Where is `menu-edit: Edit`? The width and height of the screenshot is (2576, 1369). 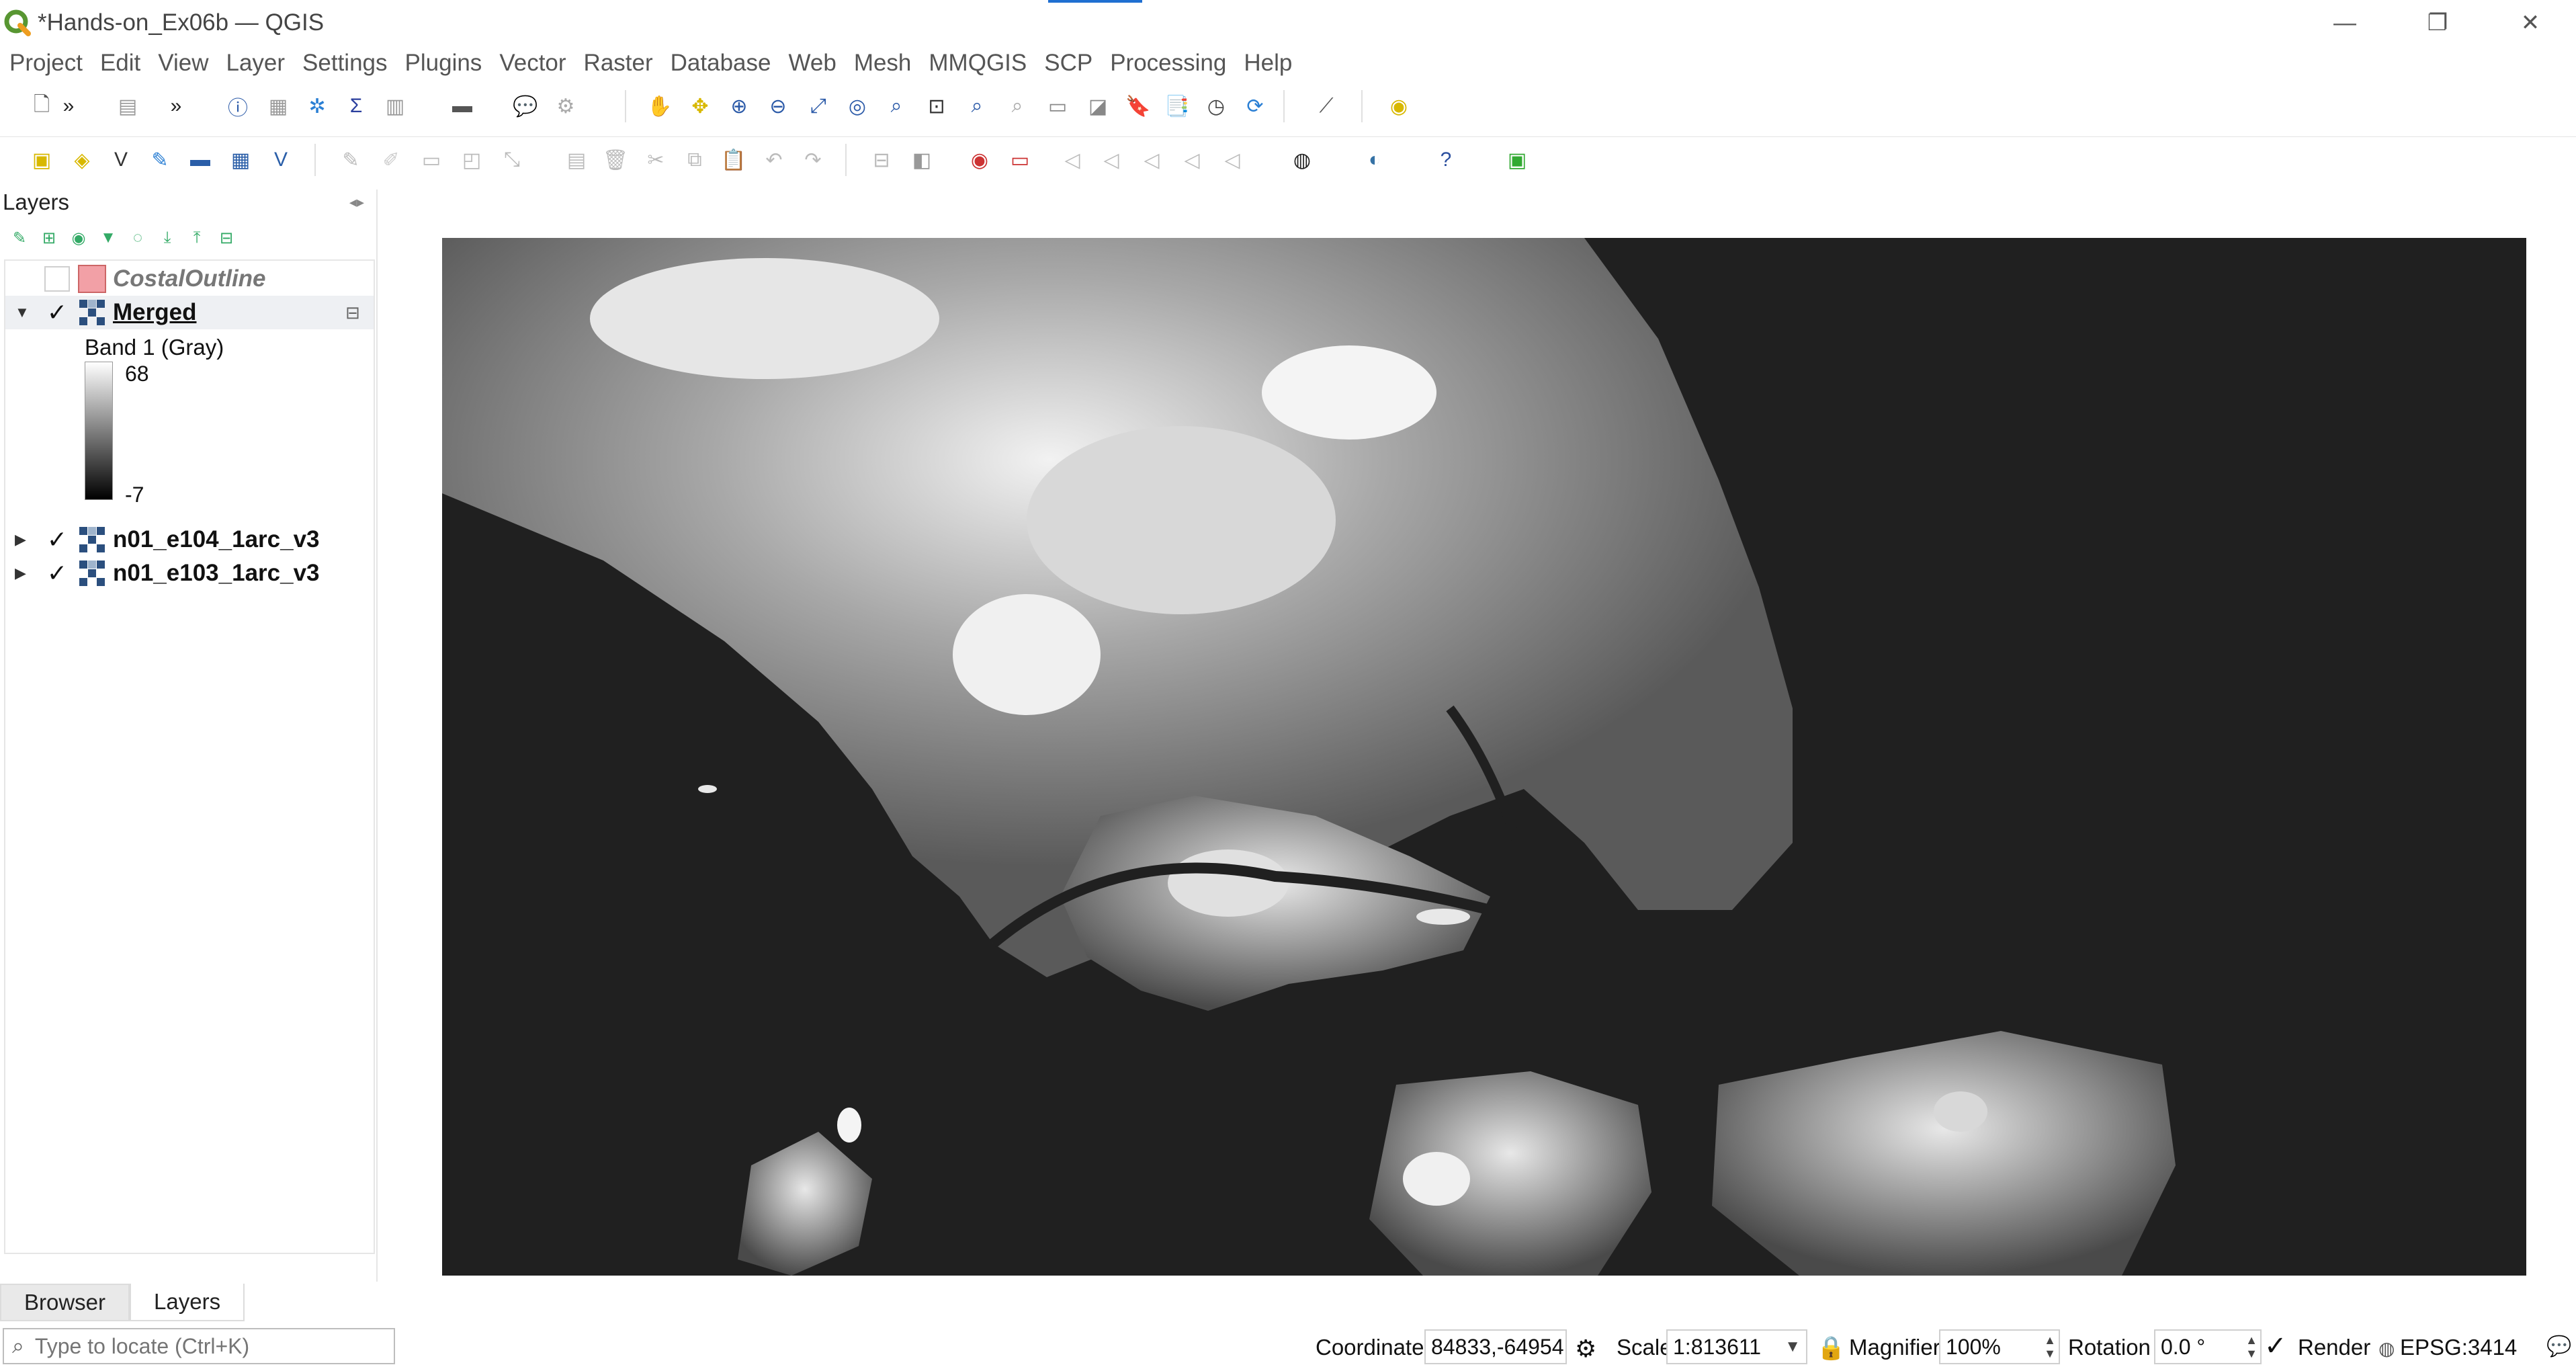 menu-edit: Edit is located at coordinates (120, 64).